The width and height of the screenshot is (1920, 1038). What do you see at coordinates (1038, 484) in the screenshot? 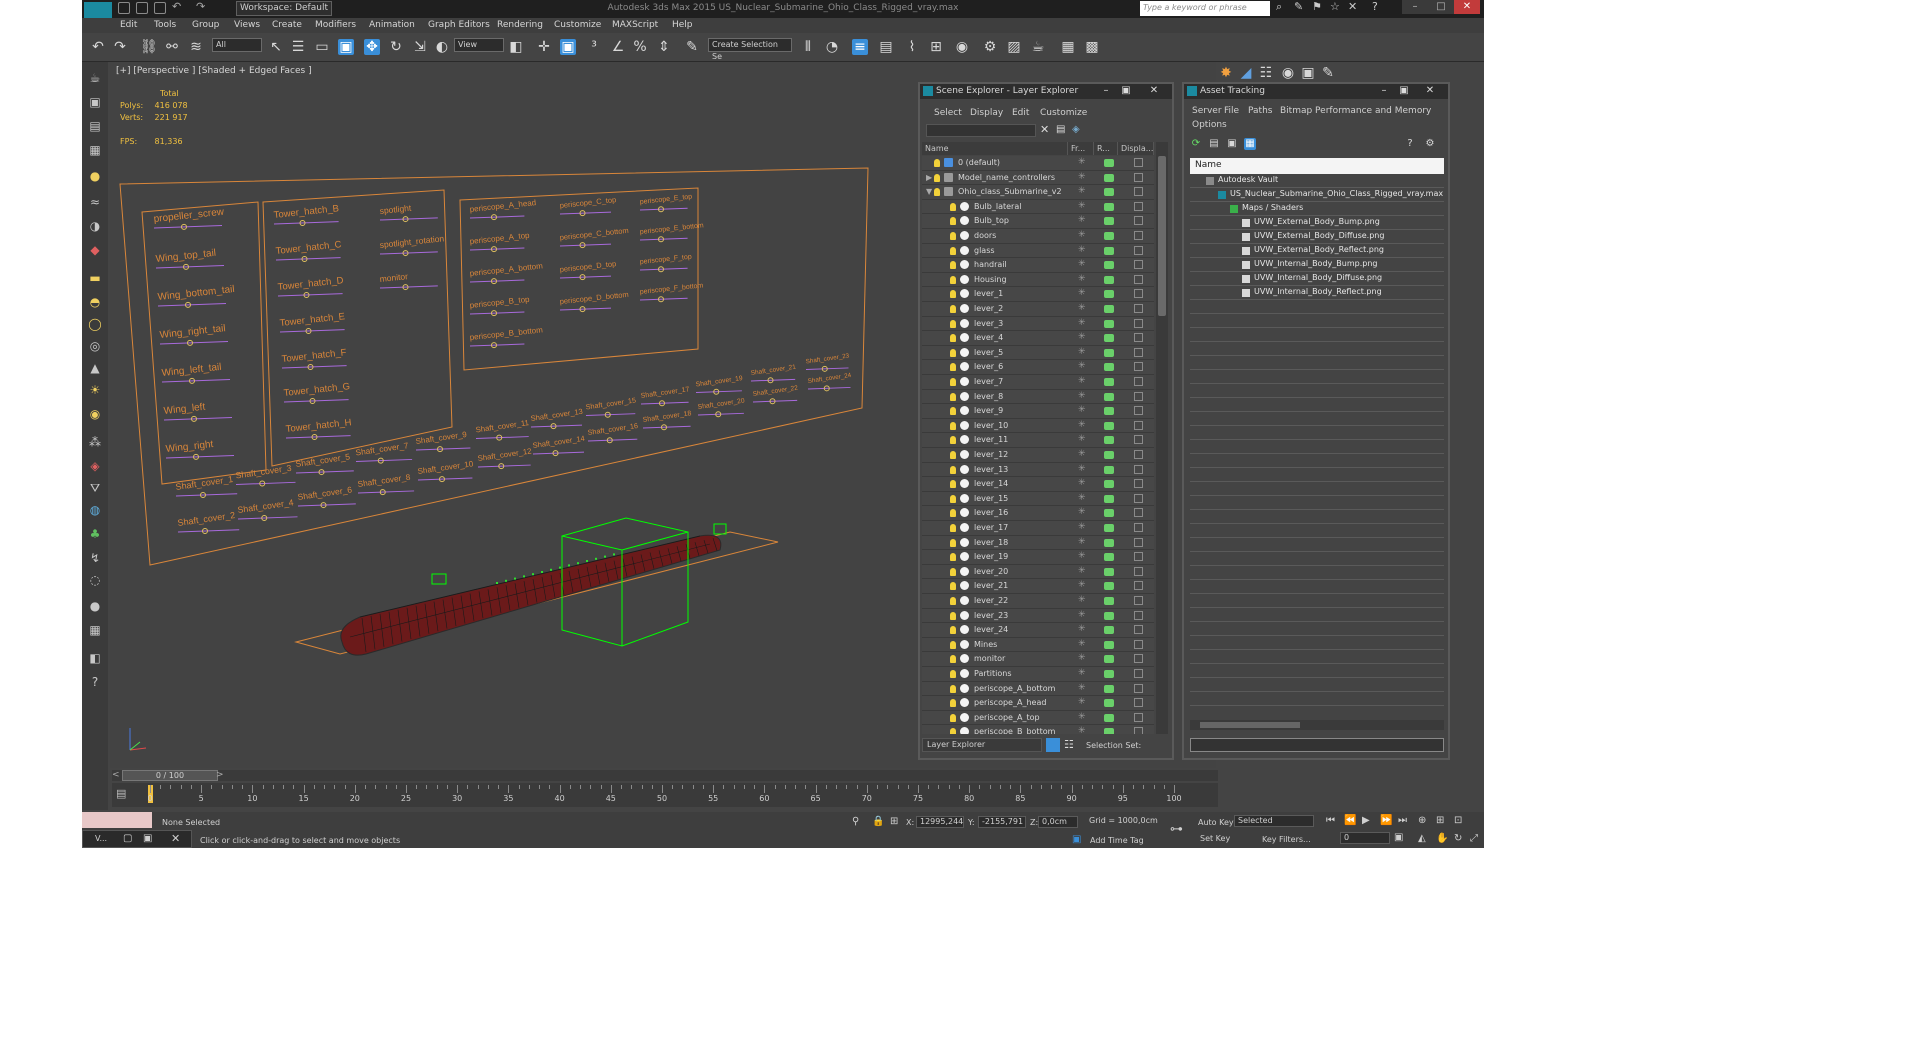
I see `object-row: lever_14 ✳` at bounding box center [1038, 484].